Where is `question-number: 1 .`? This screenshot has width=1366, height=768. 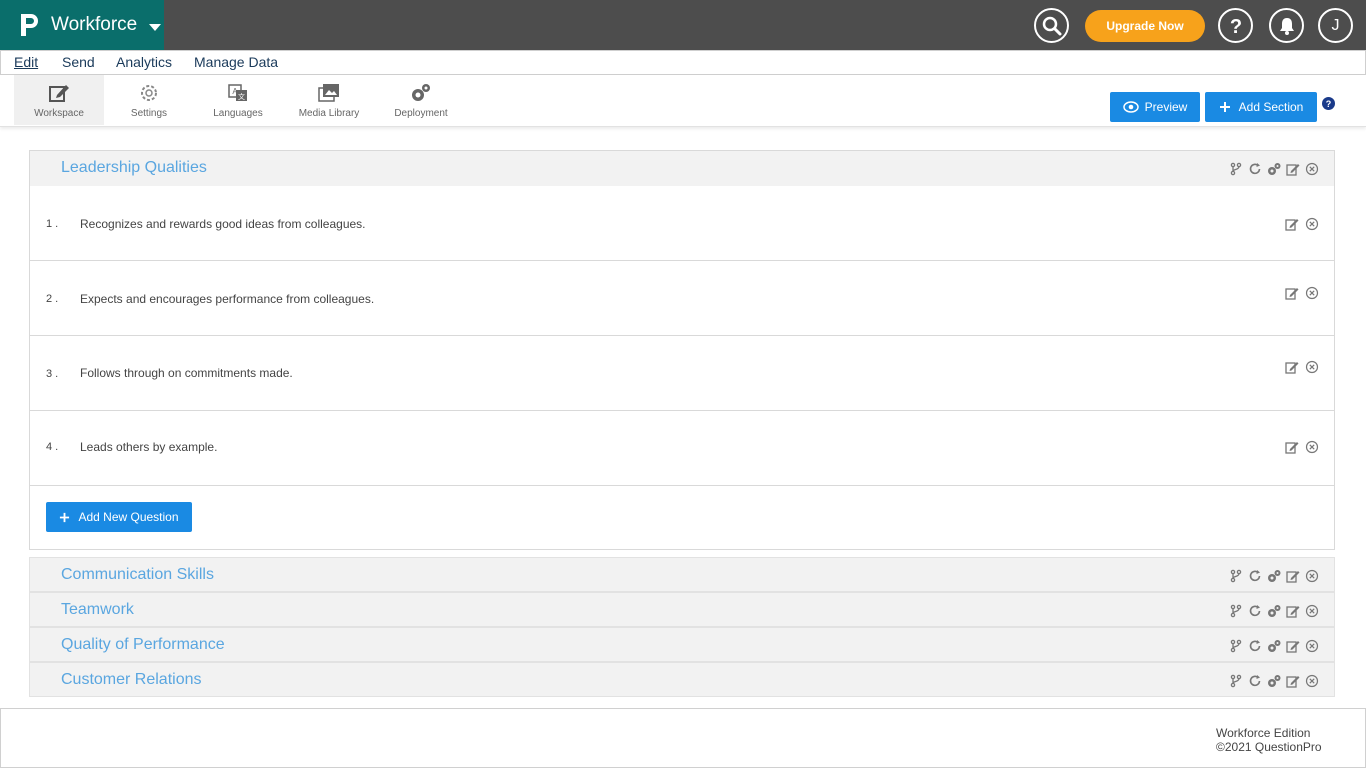
question-number: 1 . is located at coordinates (52, 224).